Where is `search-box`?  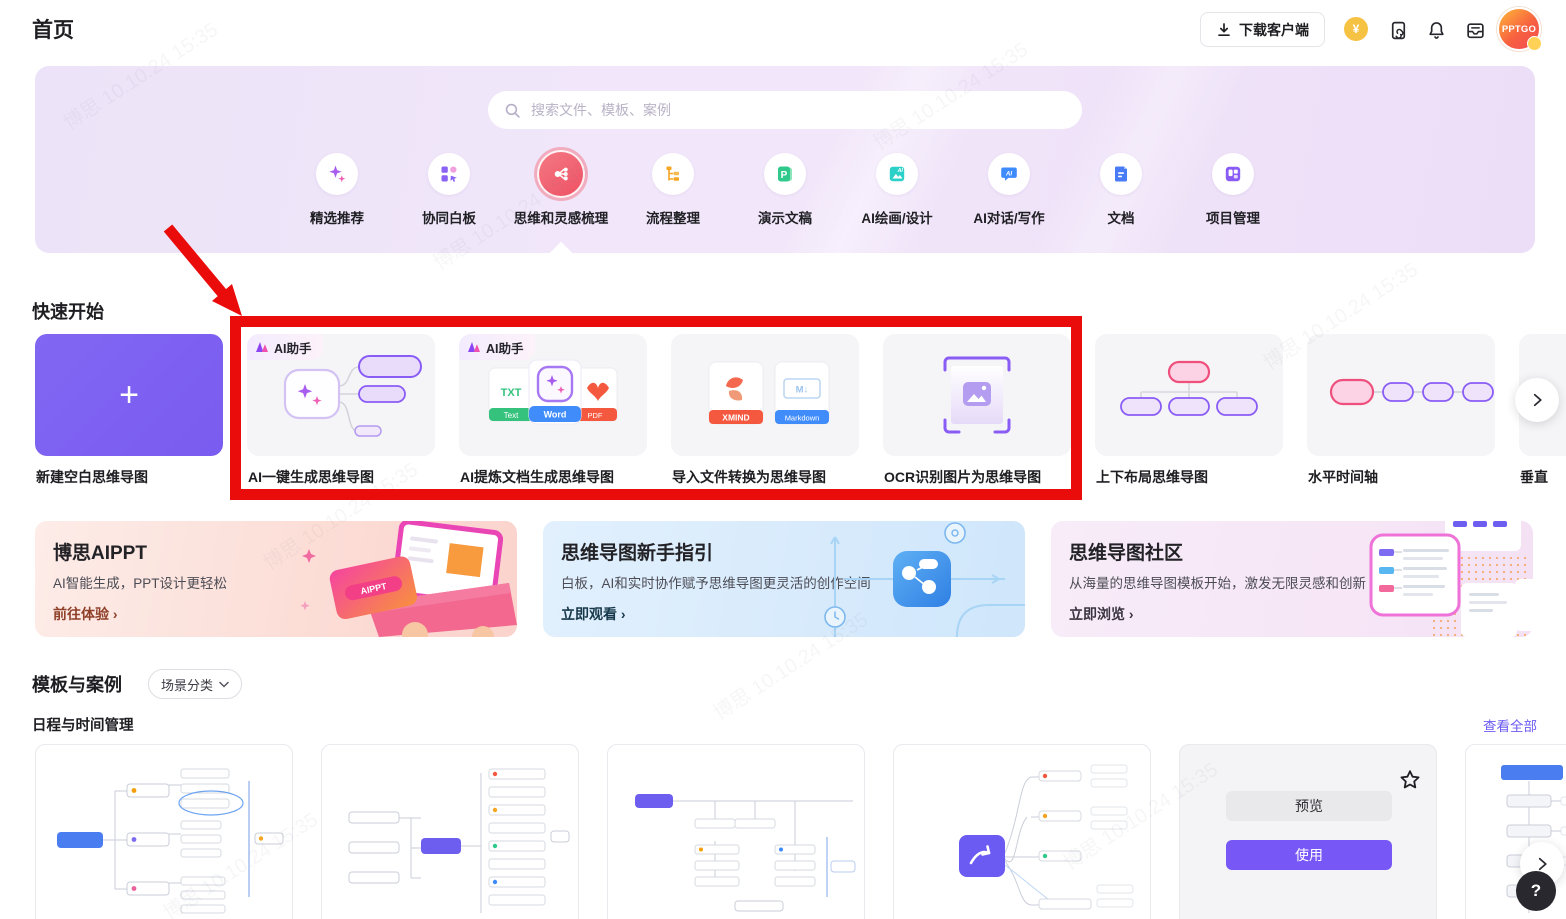
search-box is located at coordinates (785, 110).